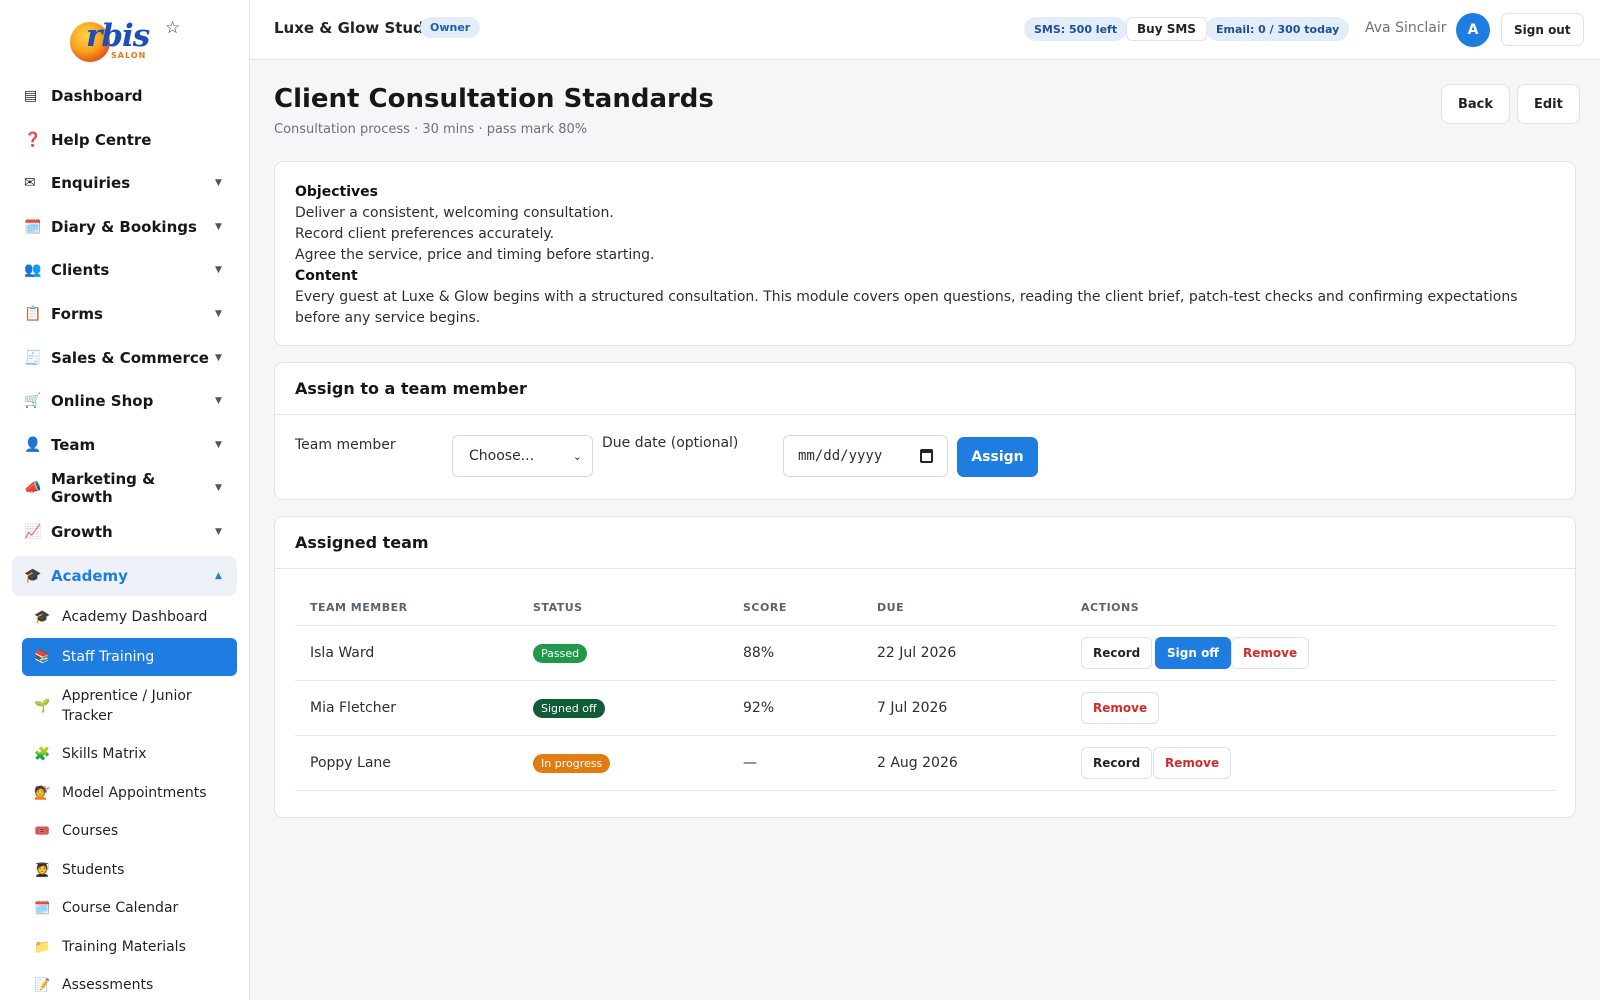  I want to click on team-member-select: Choose... ⌄, so click(522, 456).